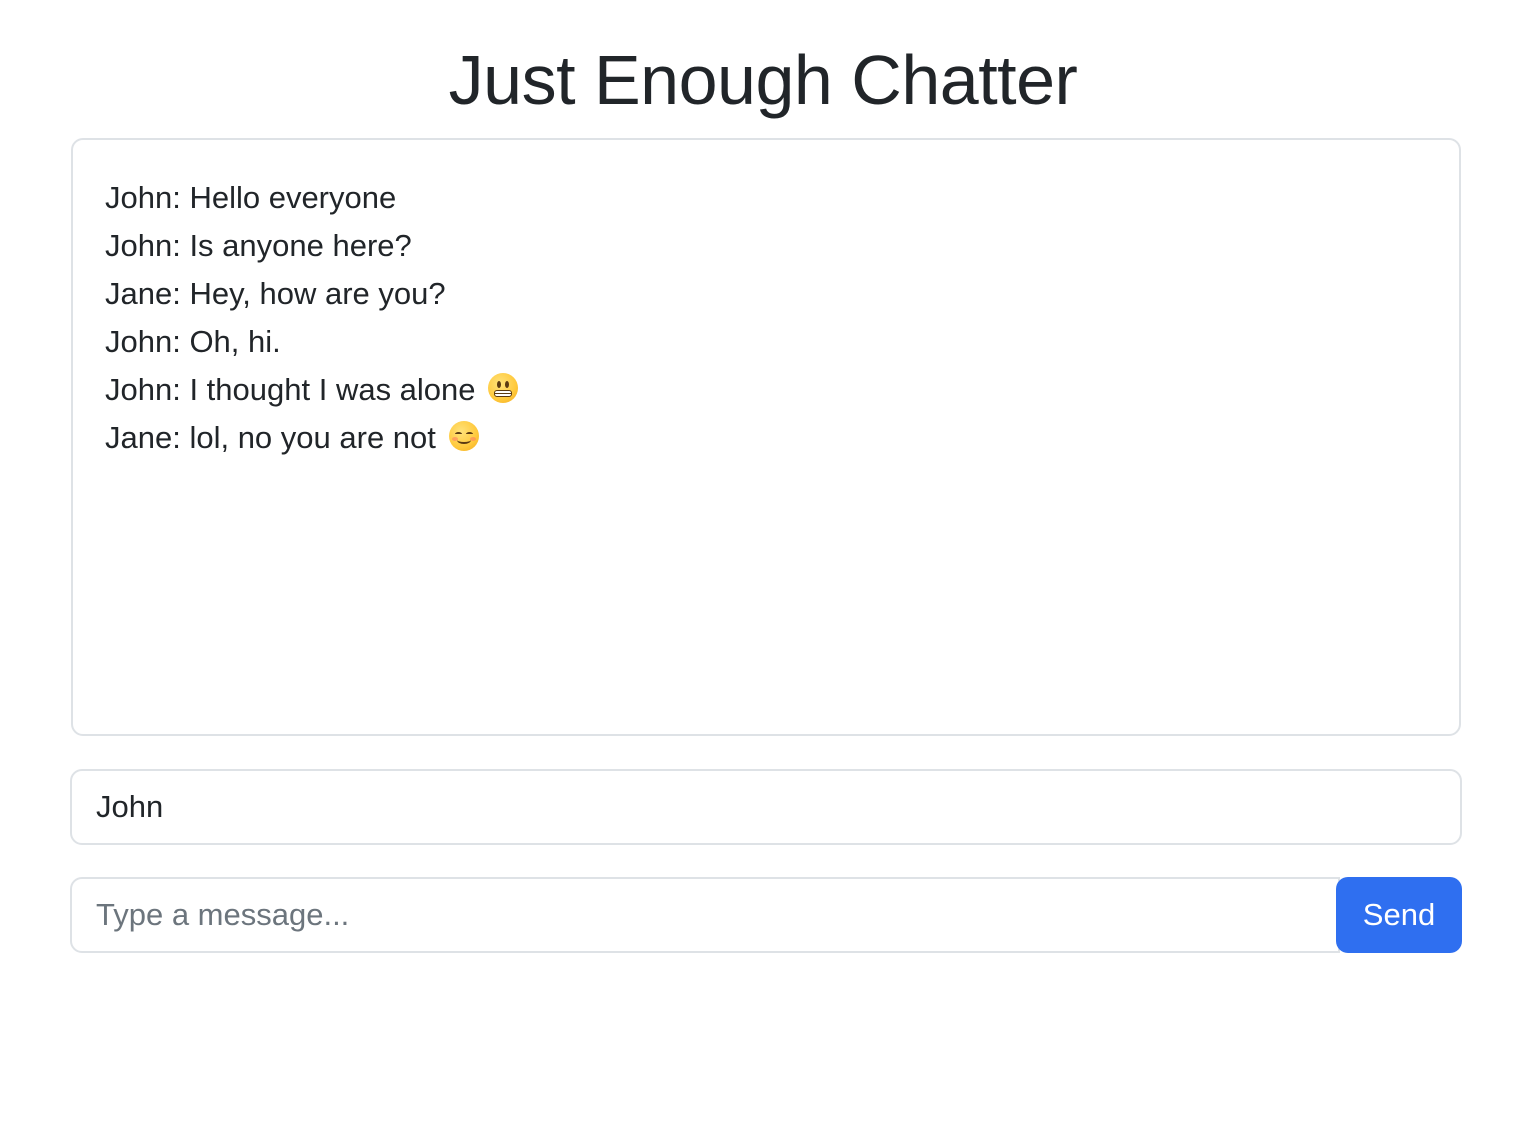 This screenshot has height=1148, width=1526. Describe the element at coordinates (193, 341) in the screenshot. I see `message-text: John: Oh, hi.` at that location.